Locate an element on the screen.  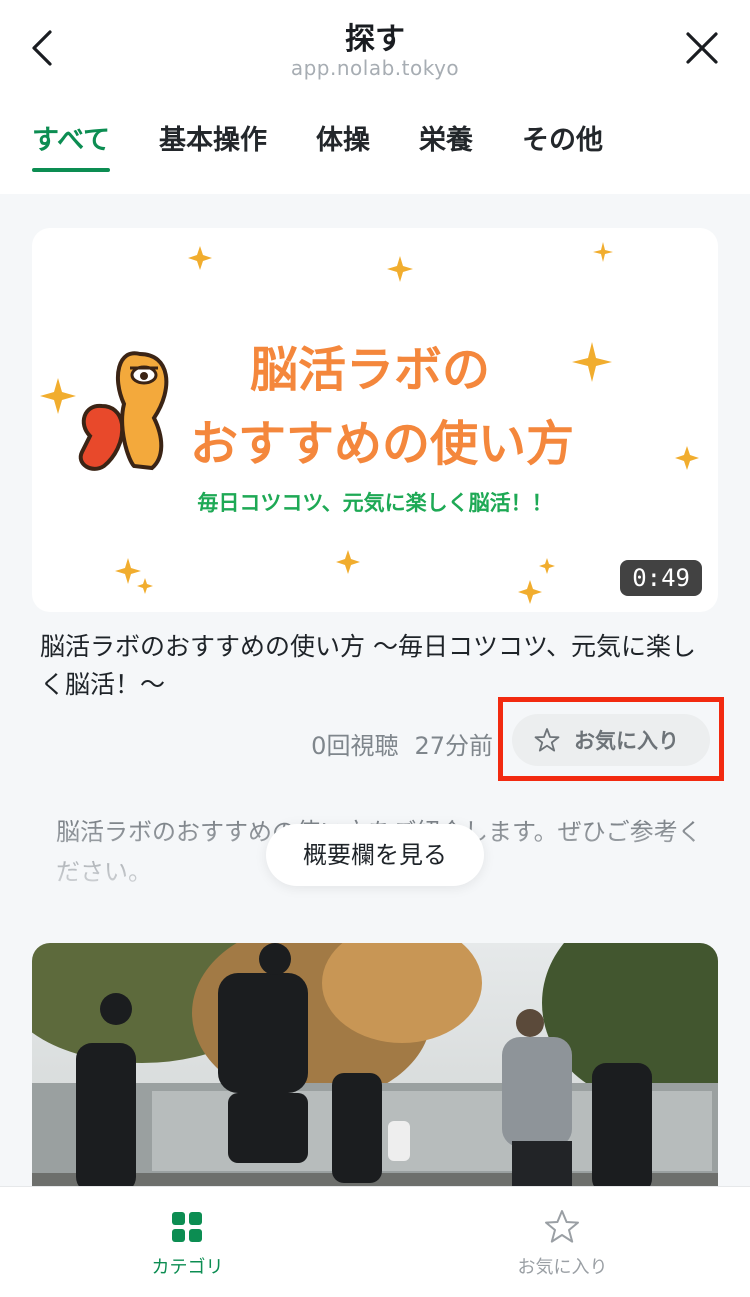
tab-all: すべて is located at coordinates (71, 142).